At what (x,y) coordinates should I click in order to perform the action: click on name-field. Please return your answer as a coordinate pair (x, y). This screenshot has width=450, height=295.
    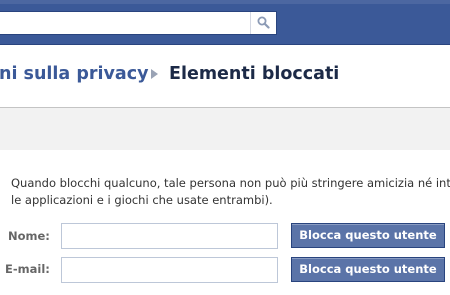
    Looking at the image, I should click on (169, 236).